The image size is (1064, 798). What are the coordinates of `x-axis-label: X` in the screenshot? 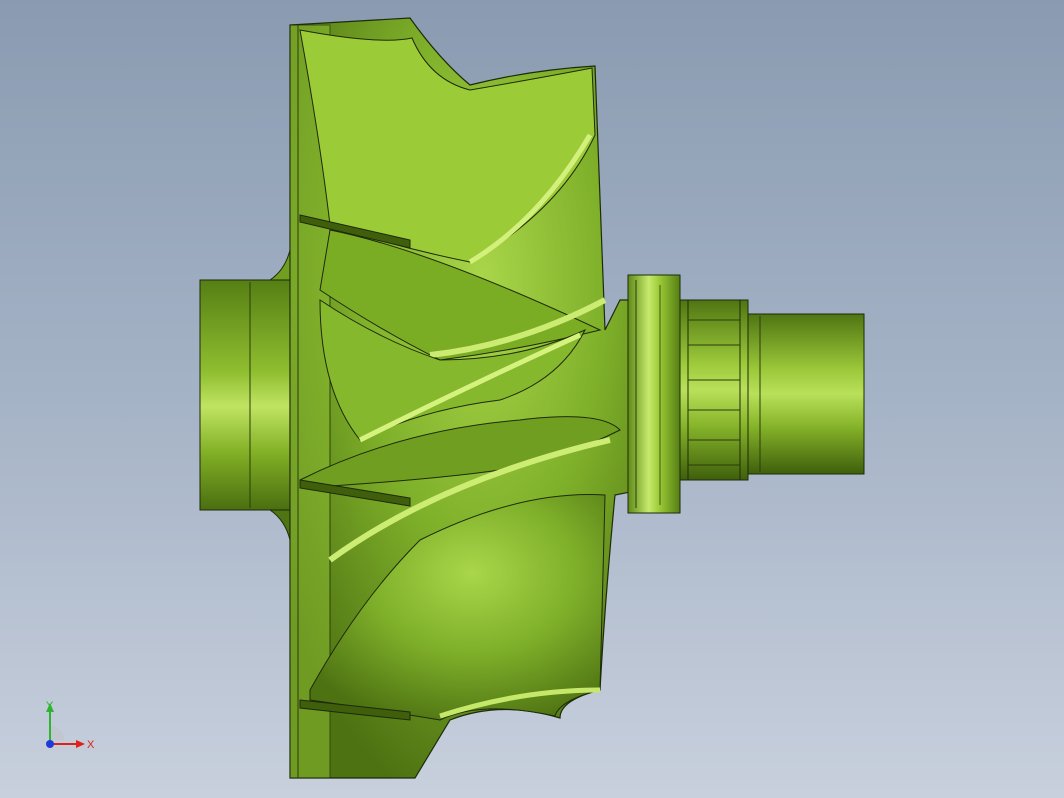 It's located at (91, 745).